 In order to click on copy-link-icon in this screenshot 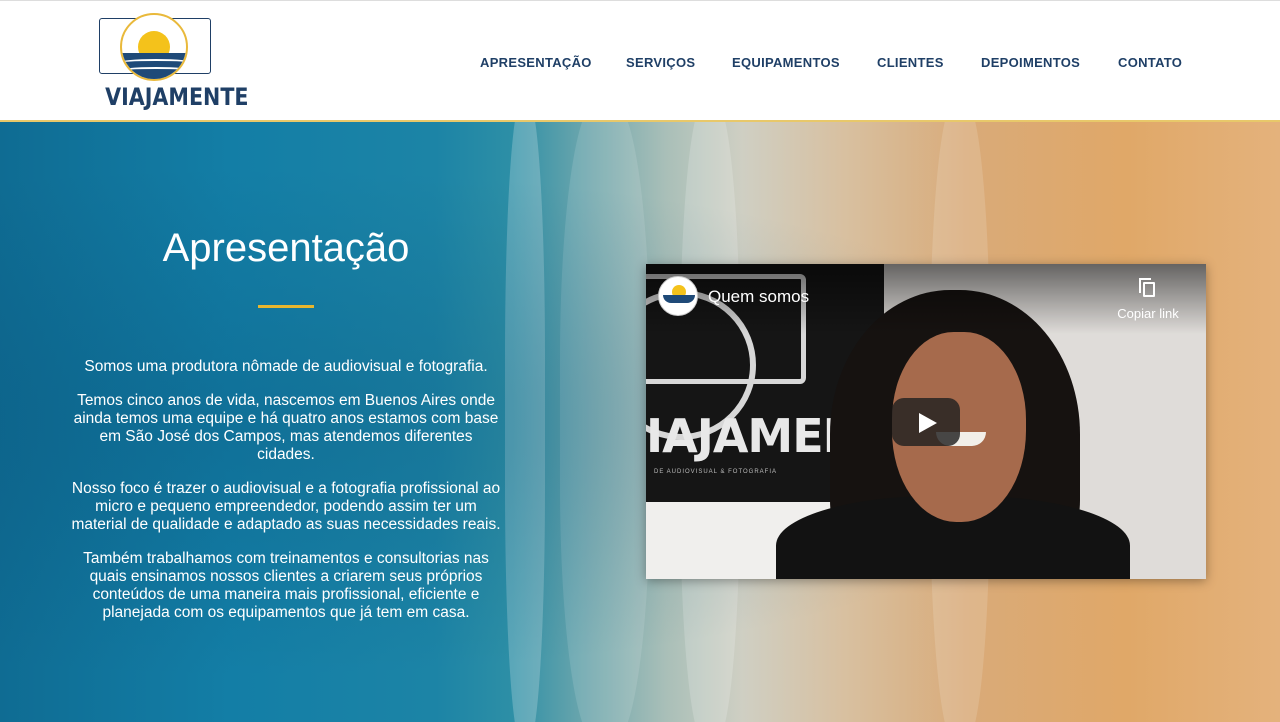, I will do `click(1148, 288)`.